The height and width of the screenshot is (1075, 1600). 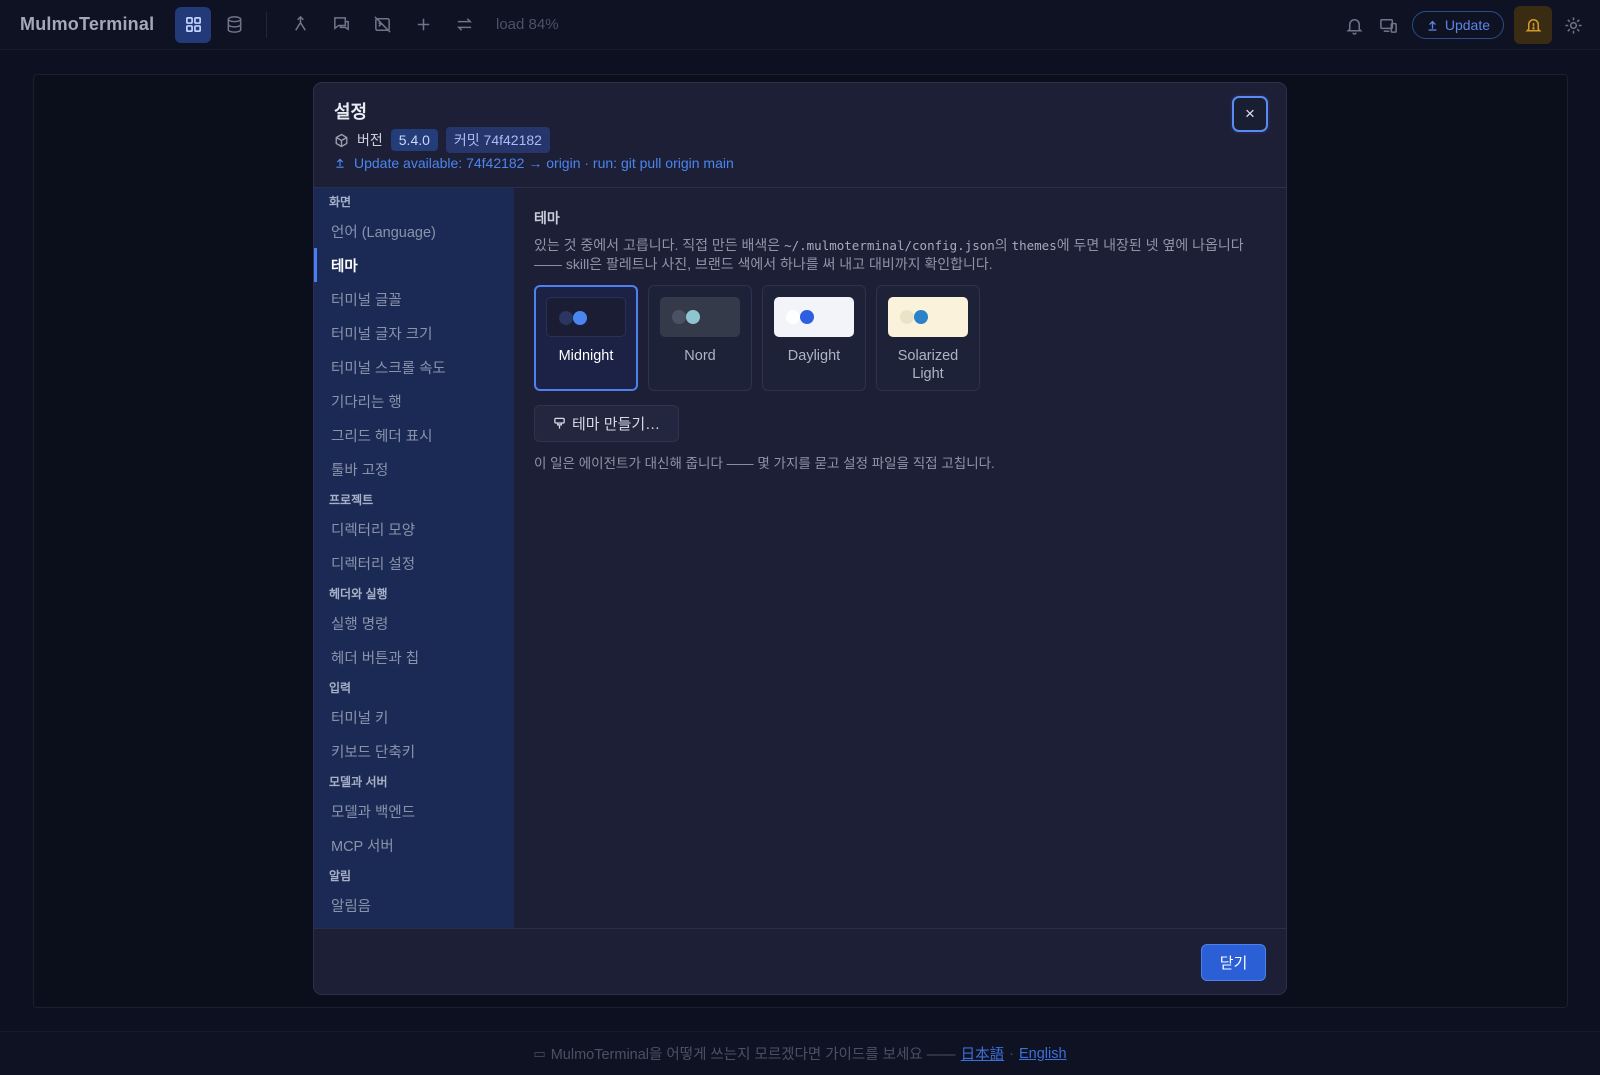 I want to click on bell-icon, so click(x=1354, y=26).